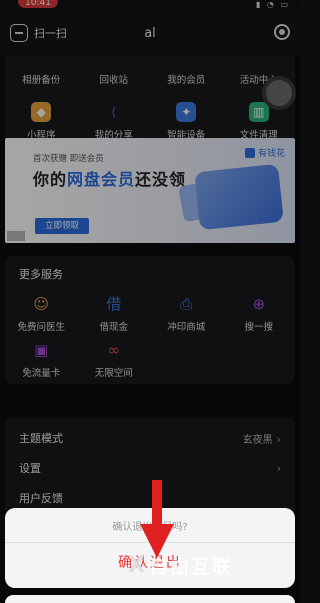 The width and height of the screenshot is (320, 603). Describe the element at coordinates (157, 519) in the screenshot. I see `red-arrow-annotation` at that location.